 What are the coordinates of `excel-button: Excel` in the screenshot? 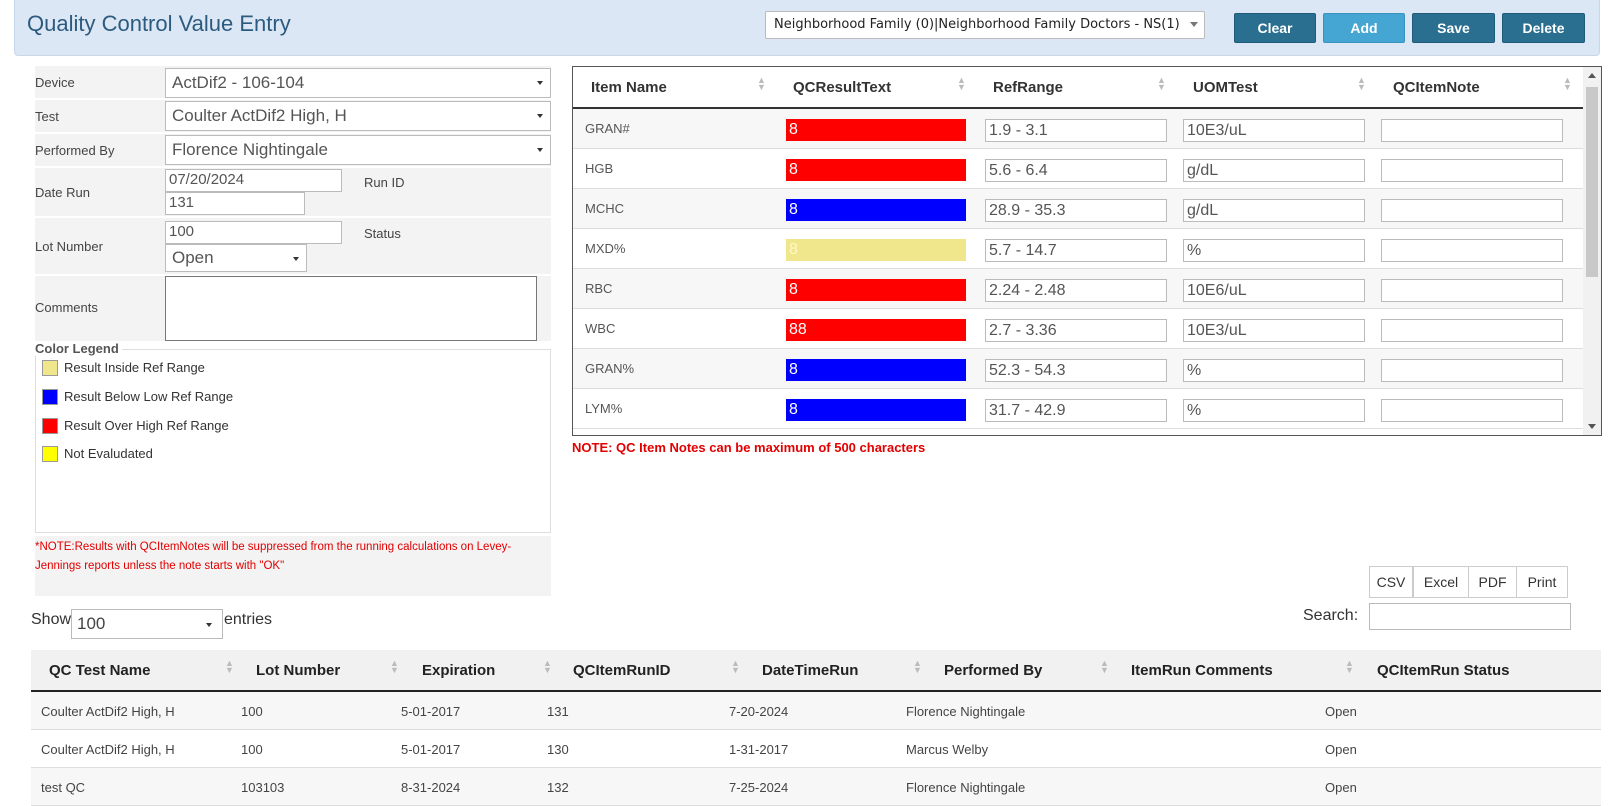 It's located at (1441, 582).